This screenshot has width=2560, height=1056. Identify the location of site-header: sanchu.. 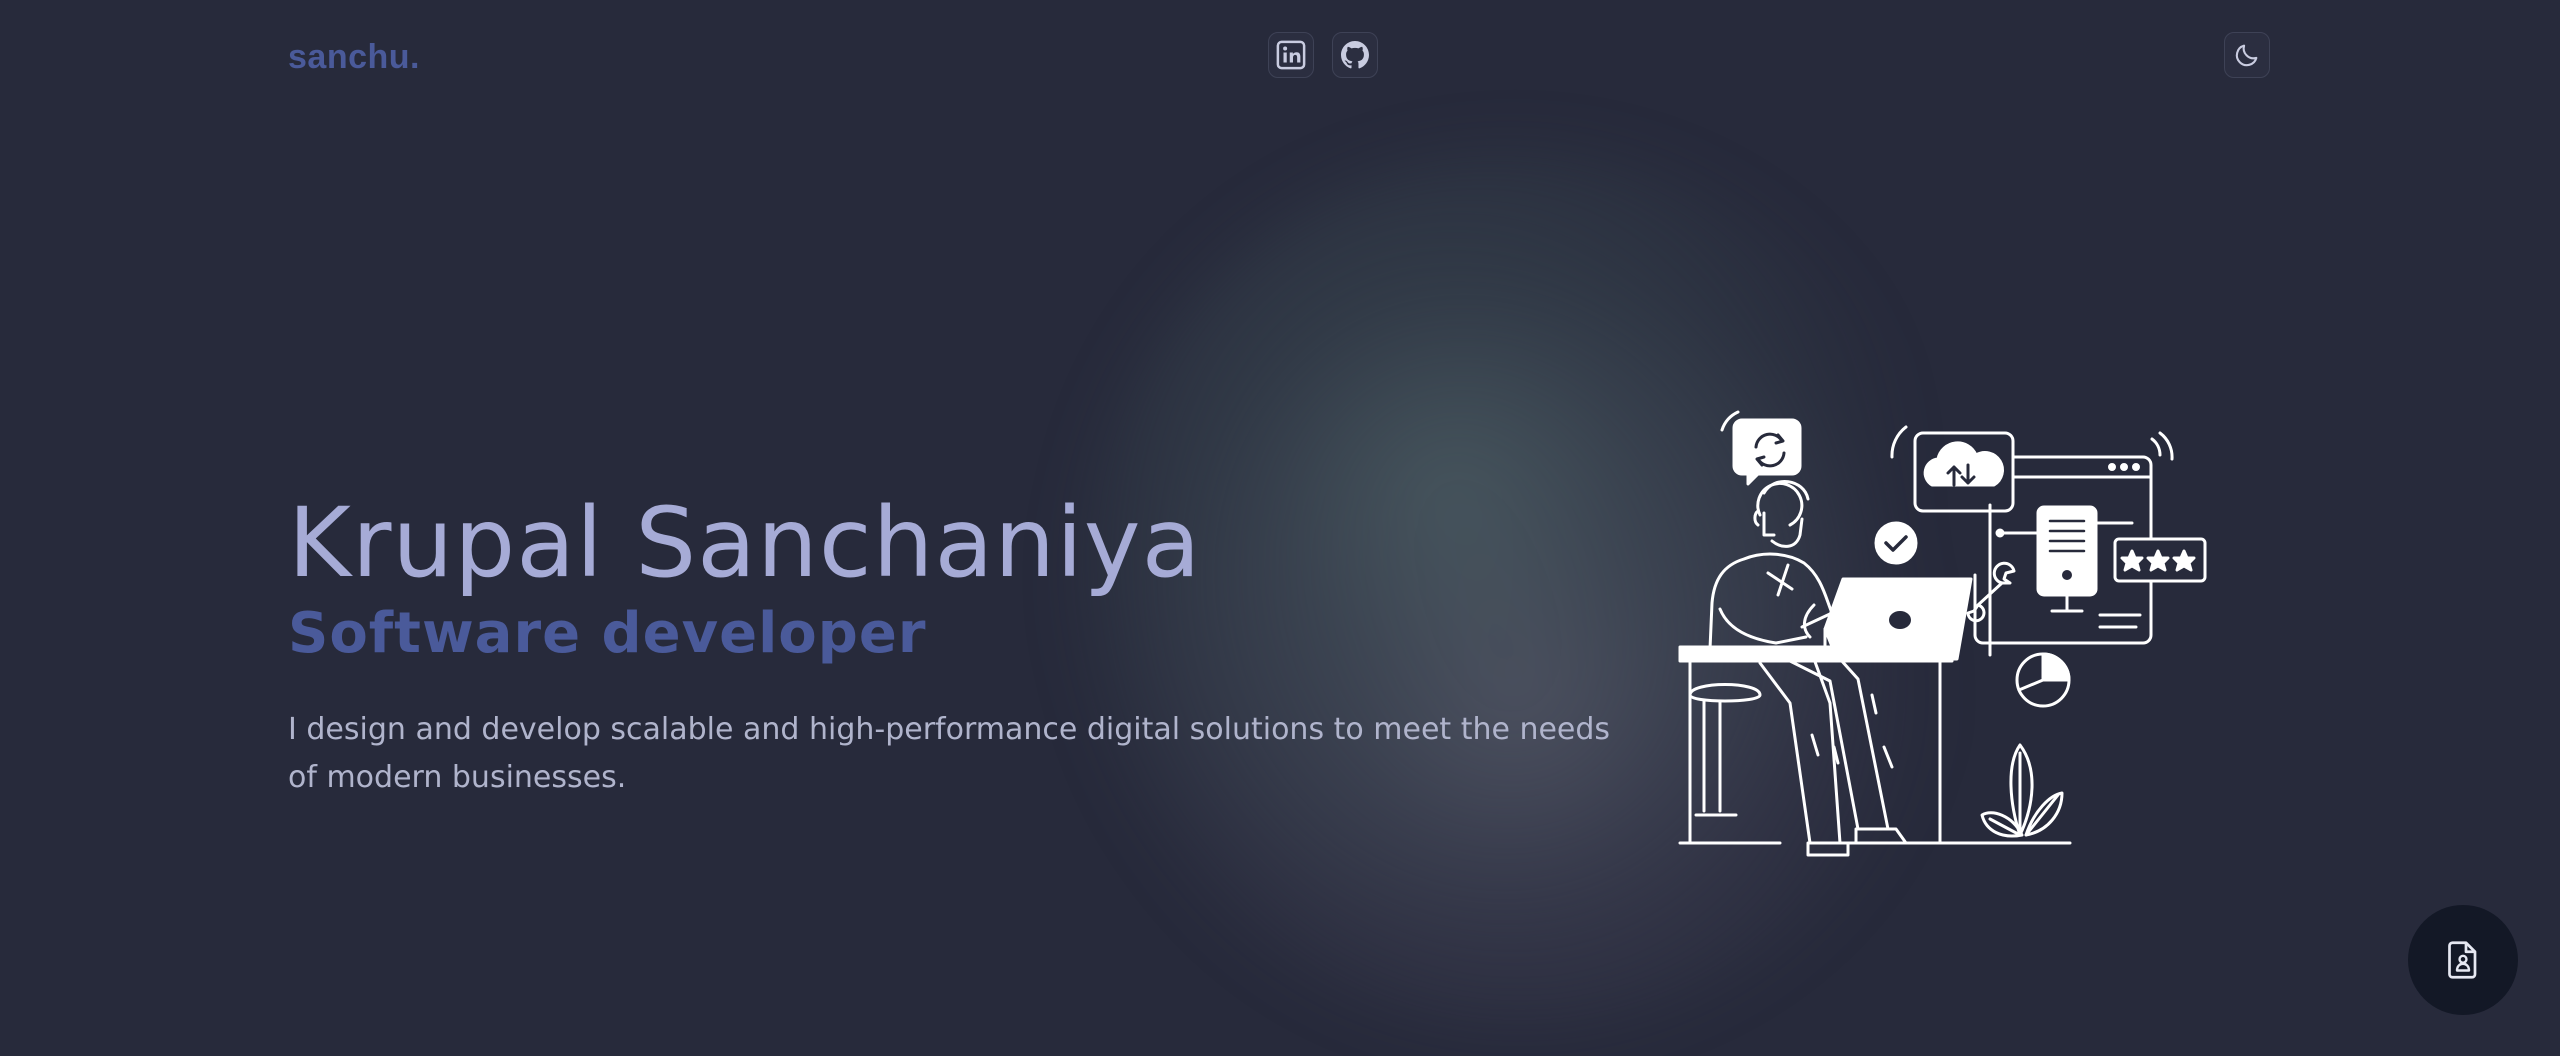
(1280, 58).